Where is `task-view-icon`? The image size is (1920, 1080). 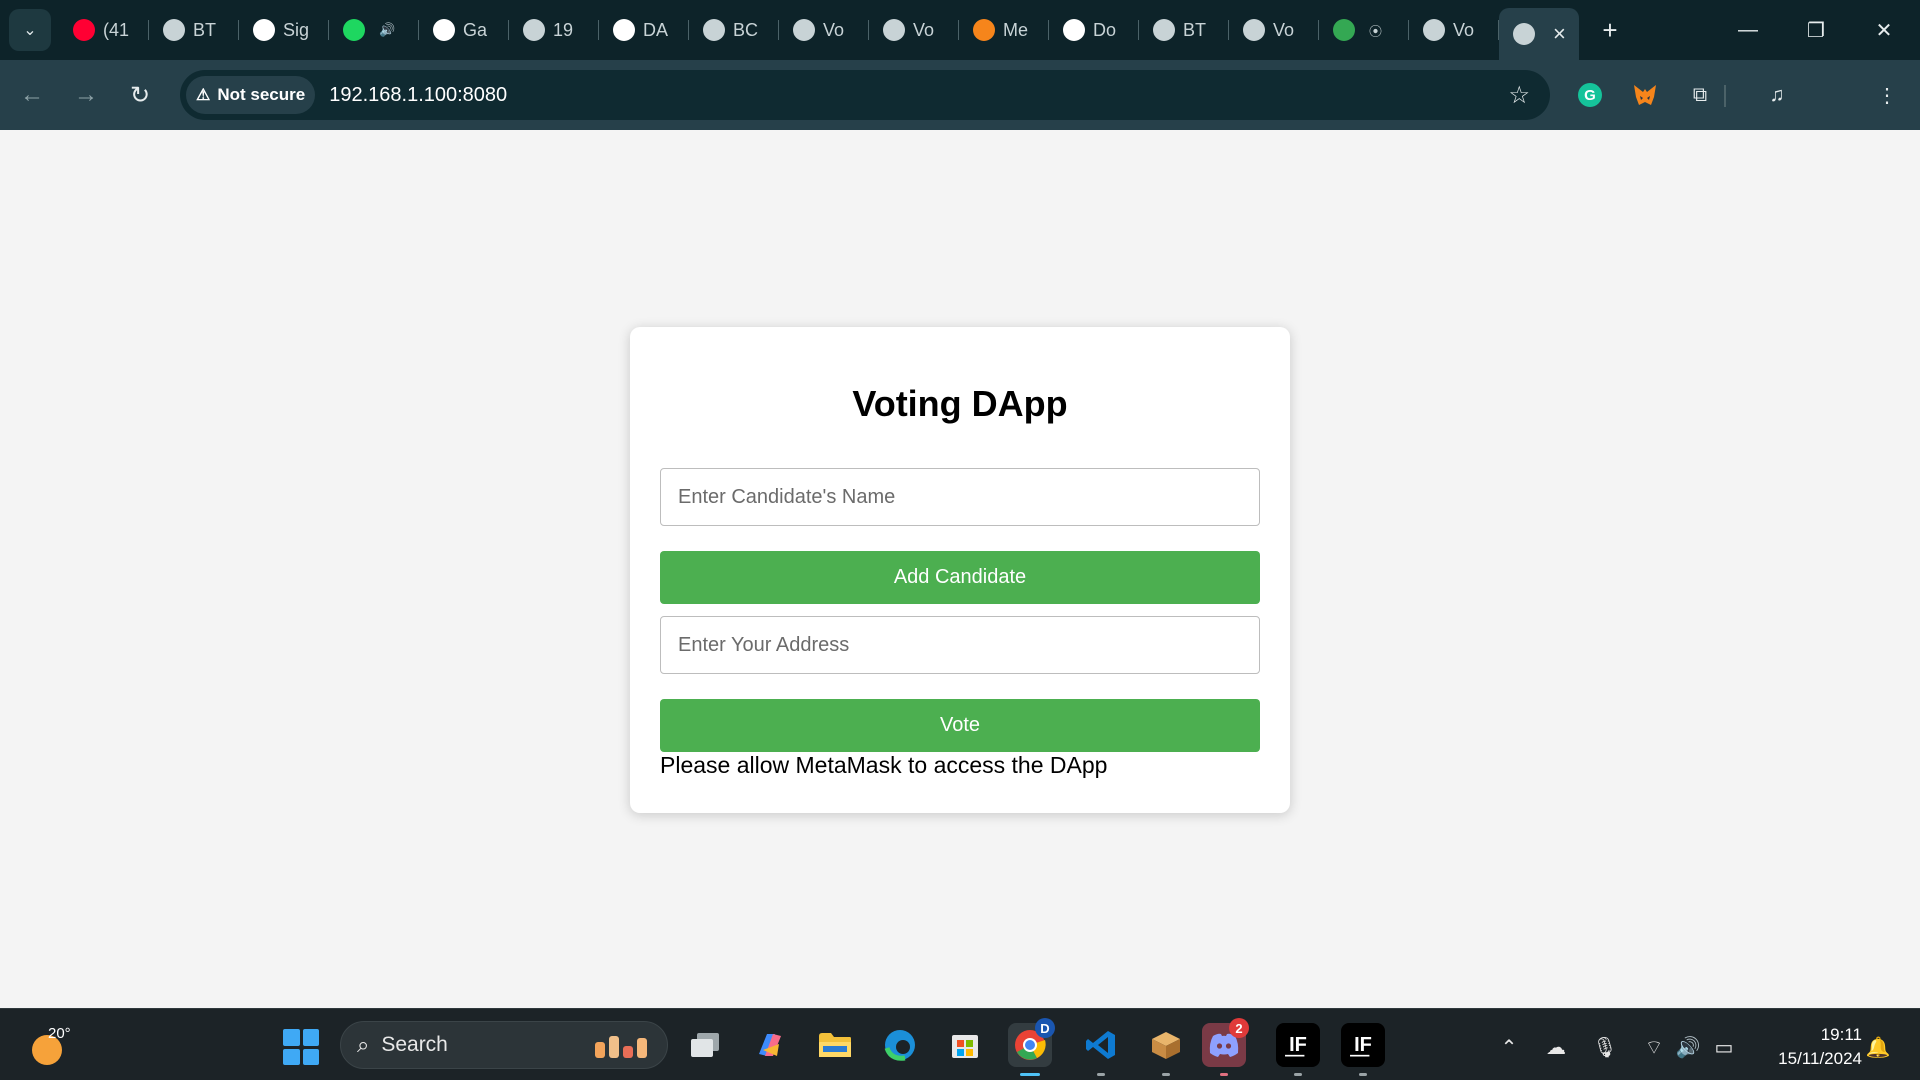 task-view-icon is located at coordinates (705, 1045).